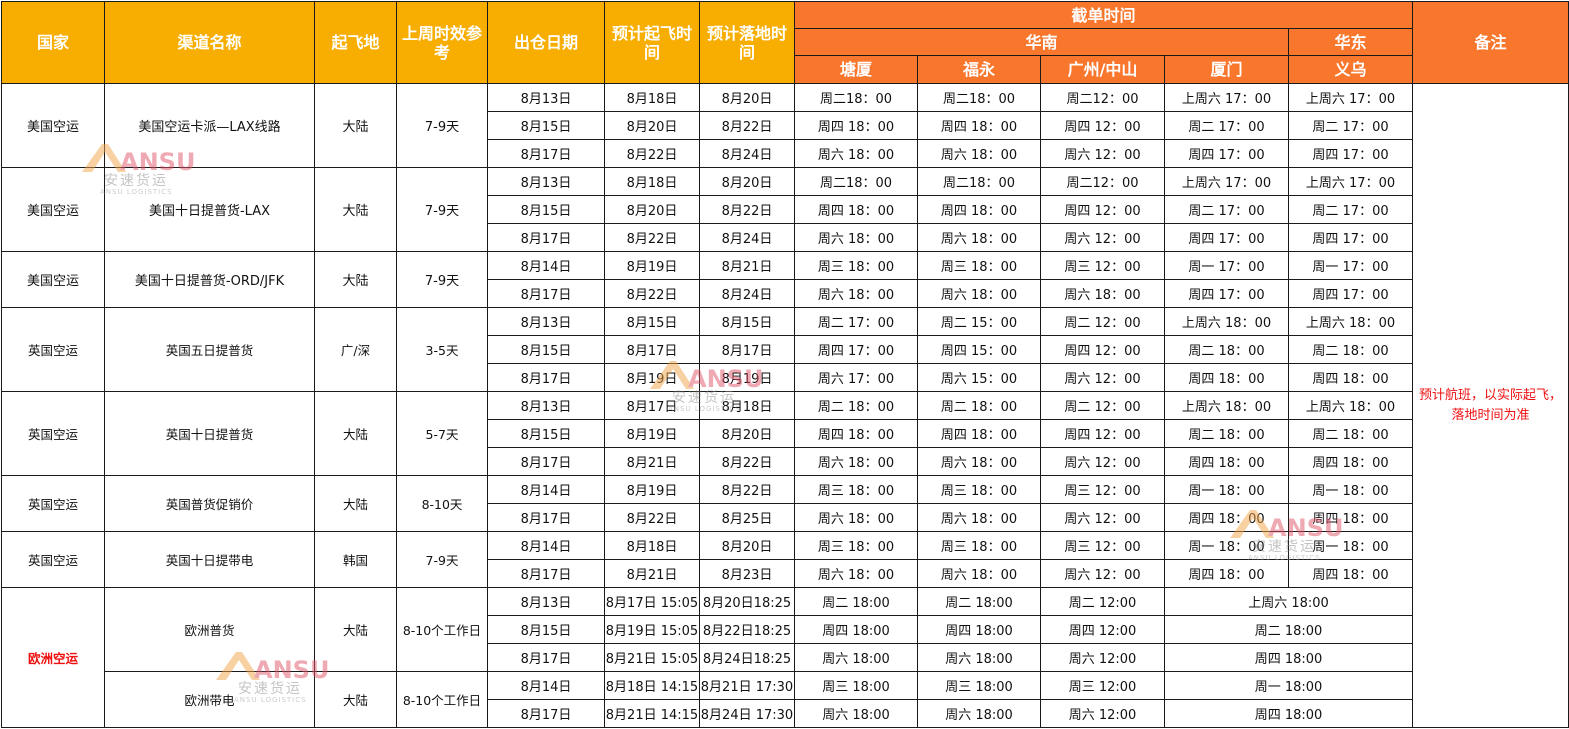  Describe the element at coordinates (546, 42) in the screenshot. I see `header-warehouse-date: 出仓日期` at that location.